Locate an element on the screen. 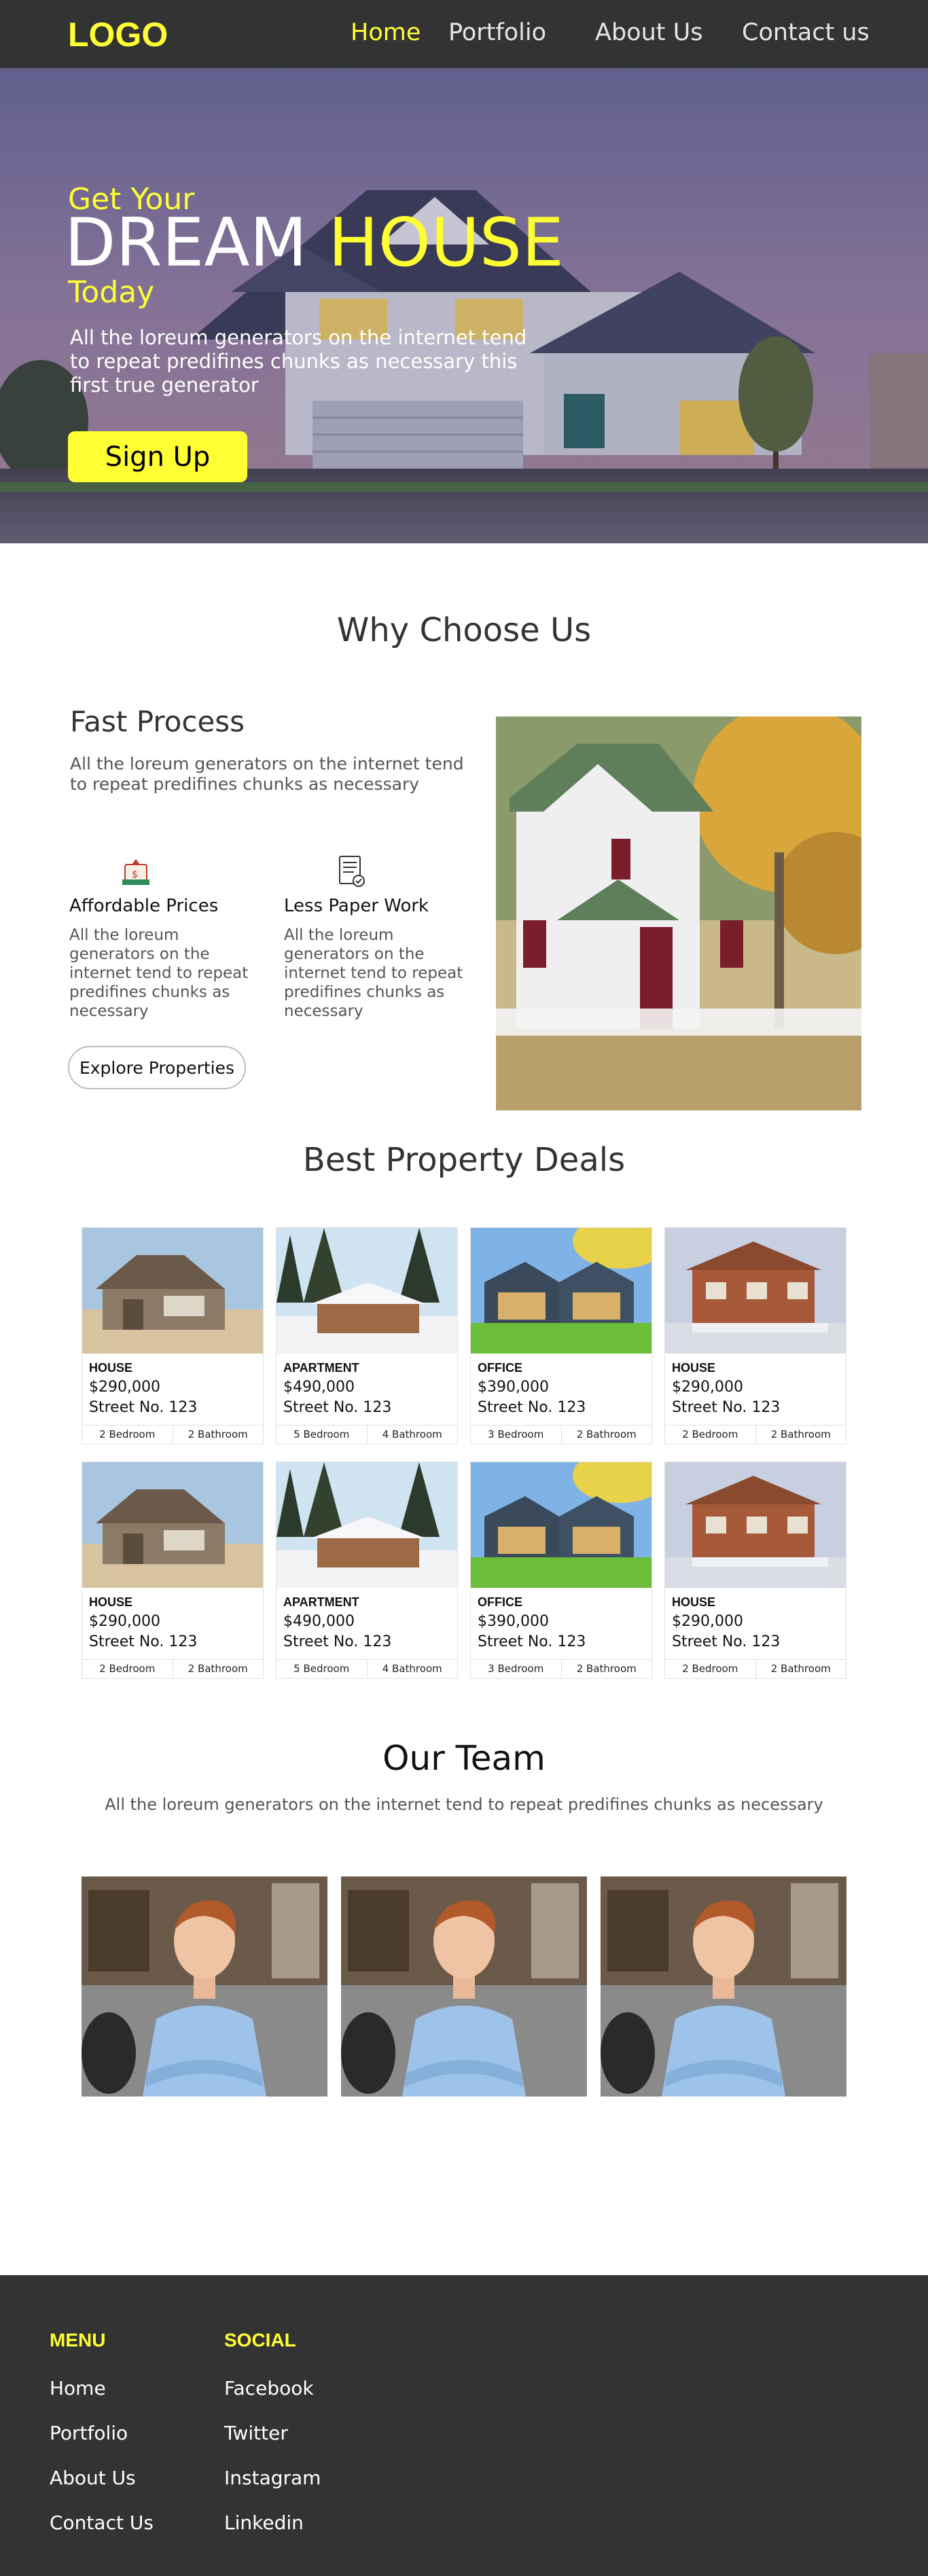 The height and width of the screenshot is (2576, 928). explore-properties-button: Explore Properties is located at coordinates (157, 1067).